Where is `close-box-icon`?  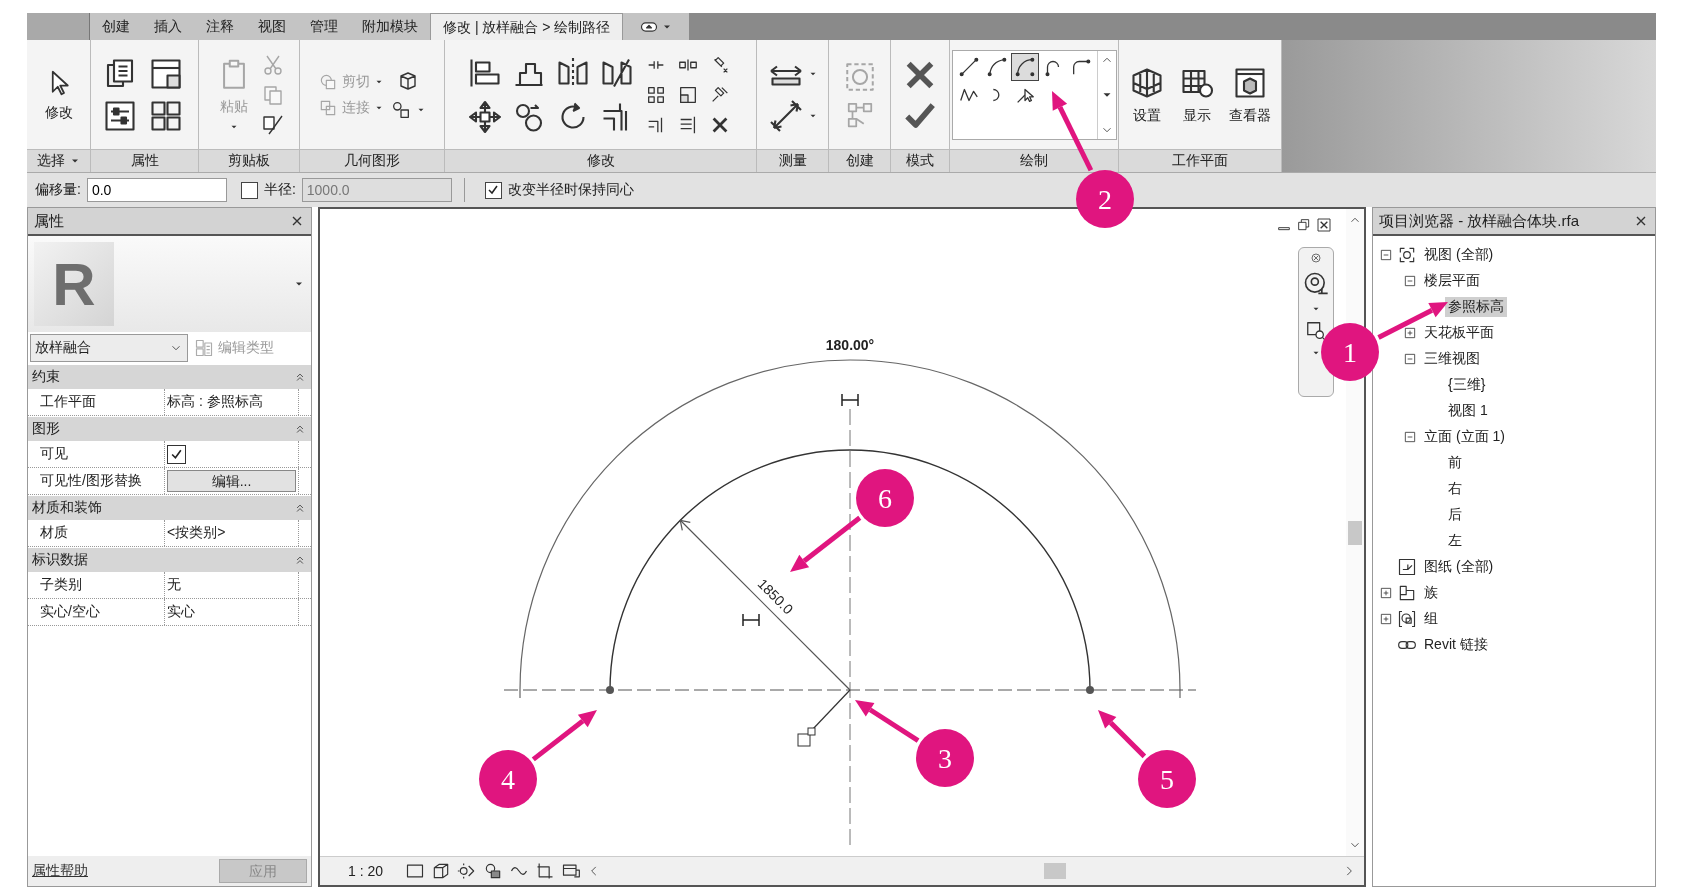 close-box-icon is located at coordinates (1324, 225).